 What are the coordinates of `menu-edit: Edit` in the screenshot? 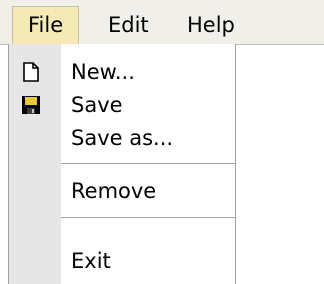 It's located at (128, 25).